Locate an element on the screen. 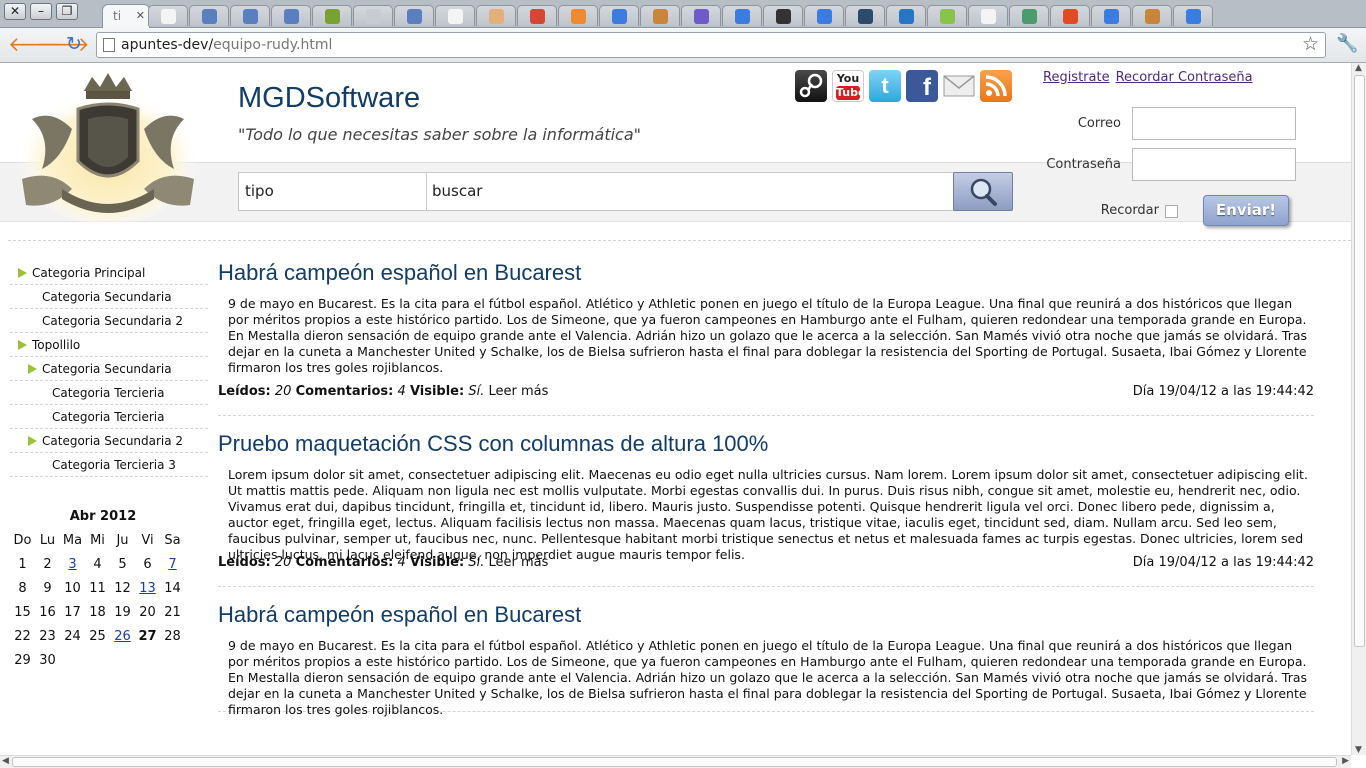 This screenshot has width=1366, height=768. email-label: Correo is located at coordinates (1099, 123).